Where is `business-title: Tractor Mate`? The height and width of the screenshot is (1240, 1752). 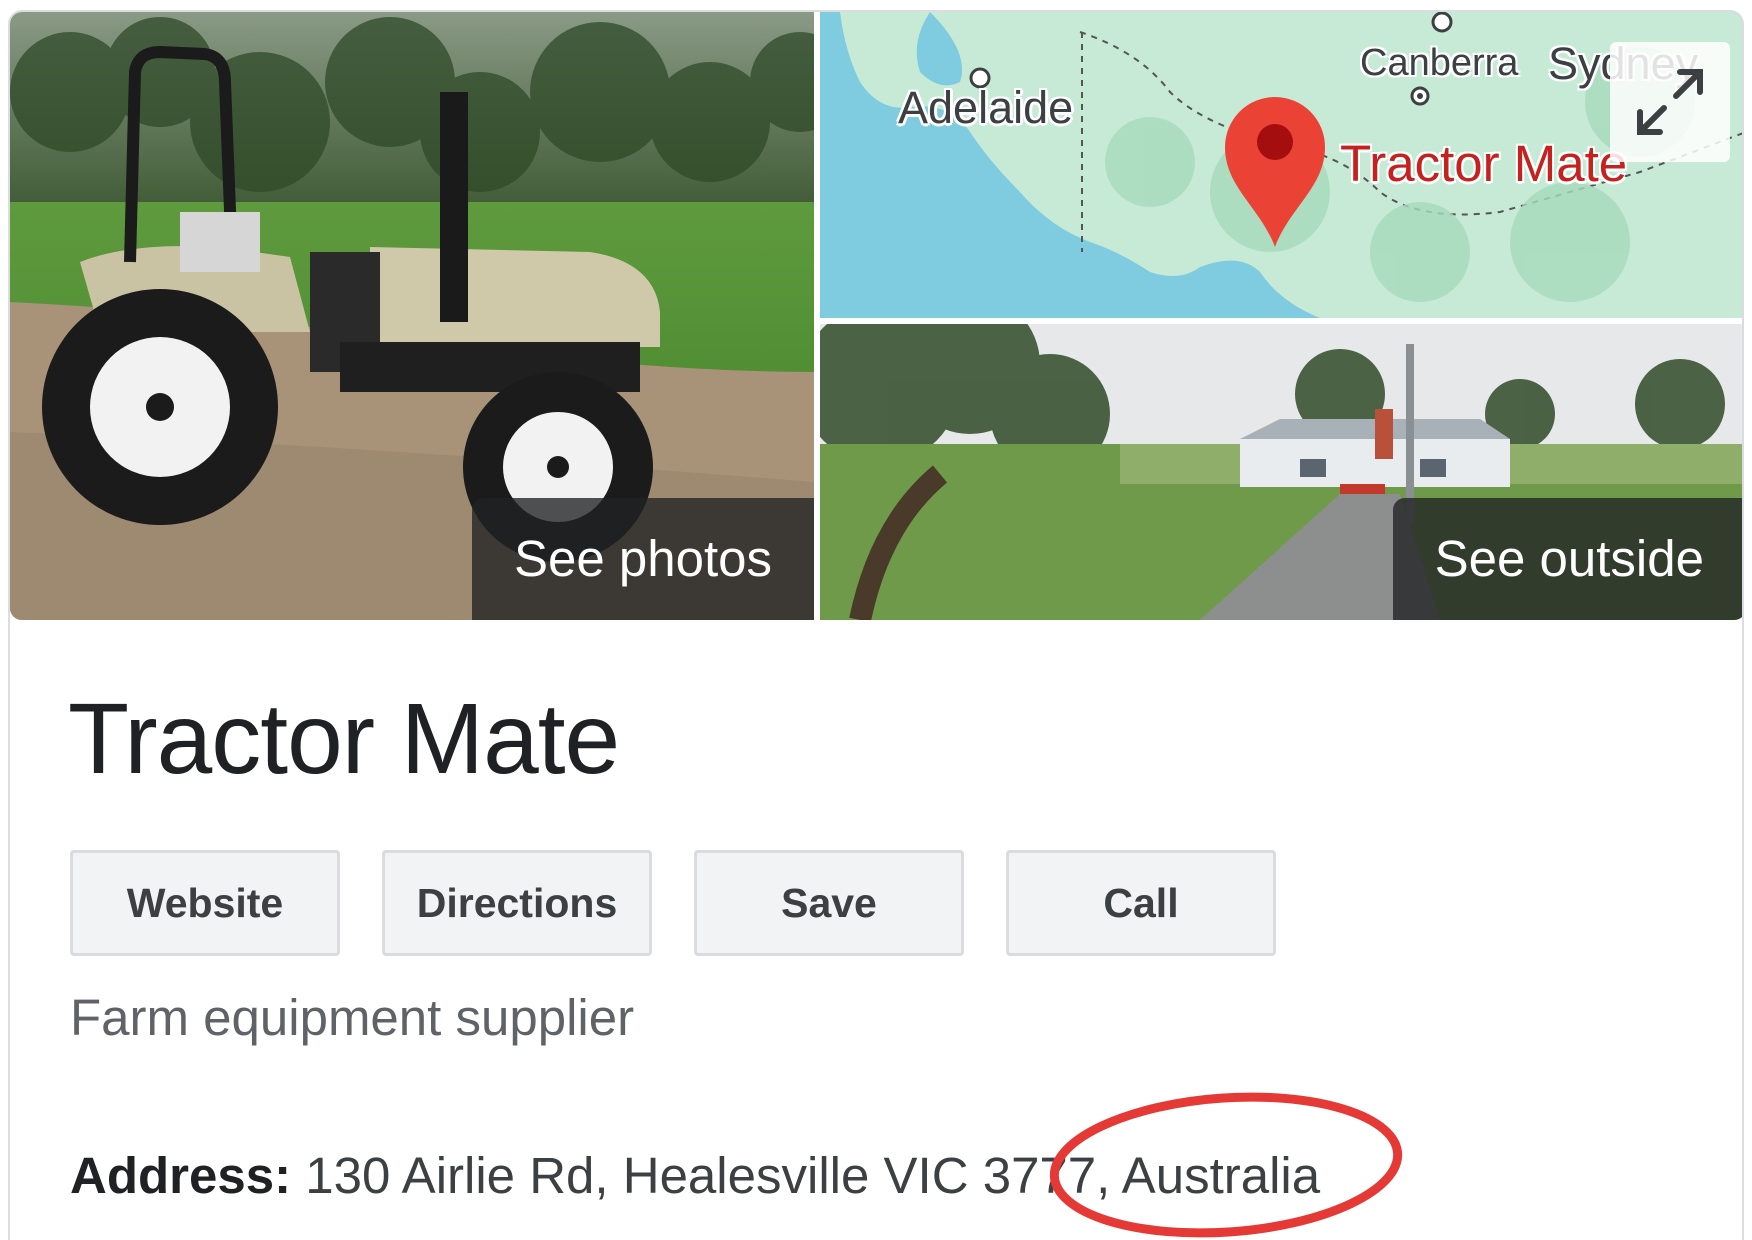
business-title: Tractor Mate is located at coordinates (344, 739).